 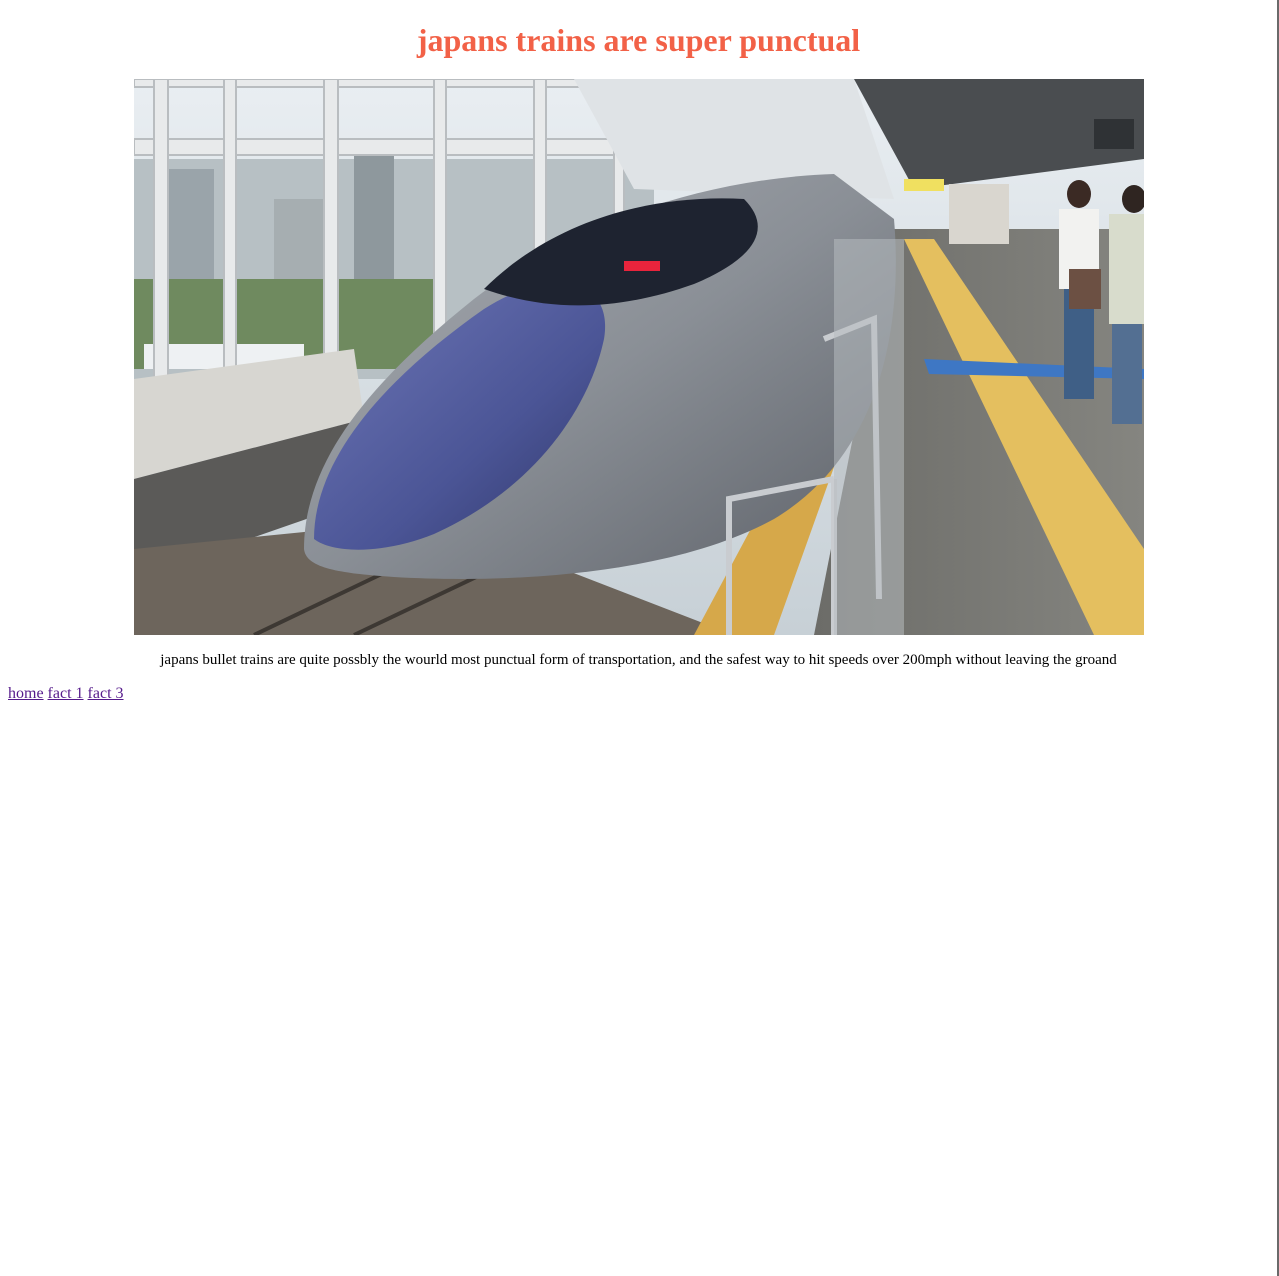 What do you see at coordinates (106, 693) in the screenshot?
I see `nav-link-fact-3: fact 3` at bounding box center [106, 693].